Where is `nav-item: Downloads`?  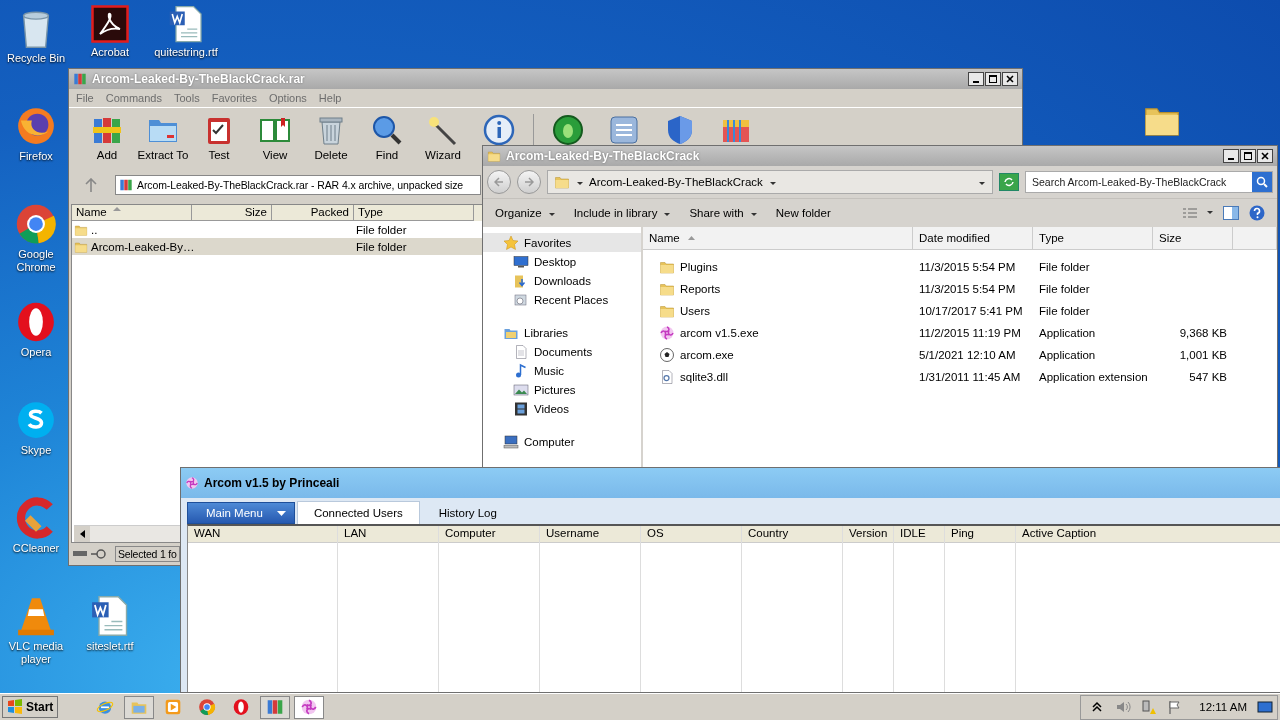 nav-item: Downloads is located at coordinates (562, 280).